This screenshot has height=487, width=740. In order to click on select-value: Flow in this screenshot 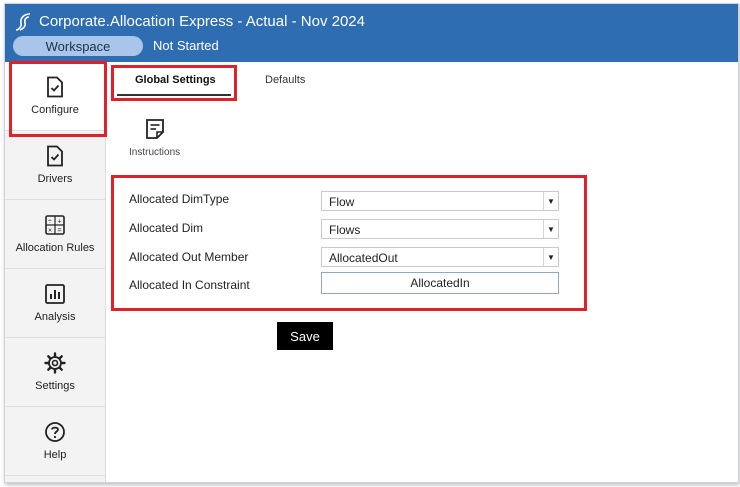, I will do `click(342, 202)`.